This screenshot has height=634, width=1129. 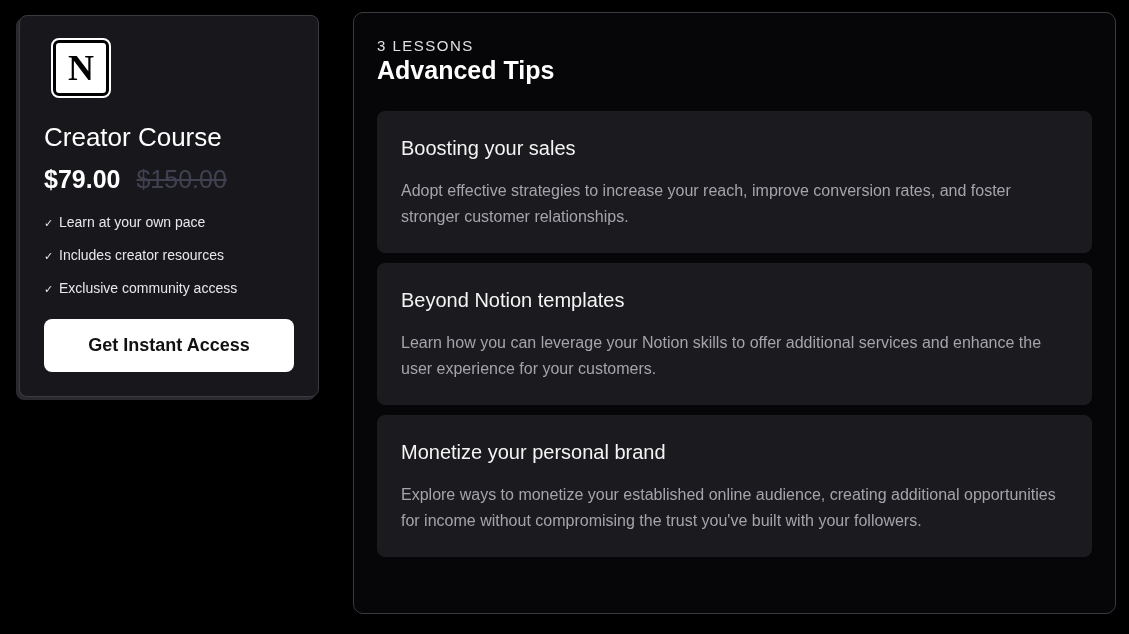 I want to click on course-title: Creator Course, so click(x=133, y=137).